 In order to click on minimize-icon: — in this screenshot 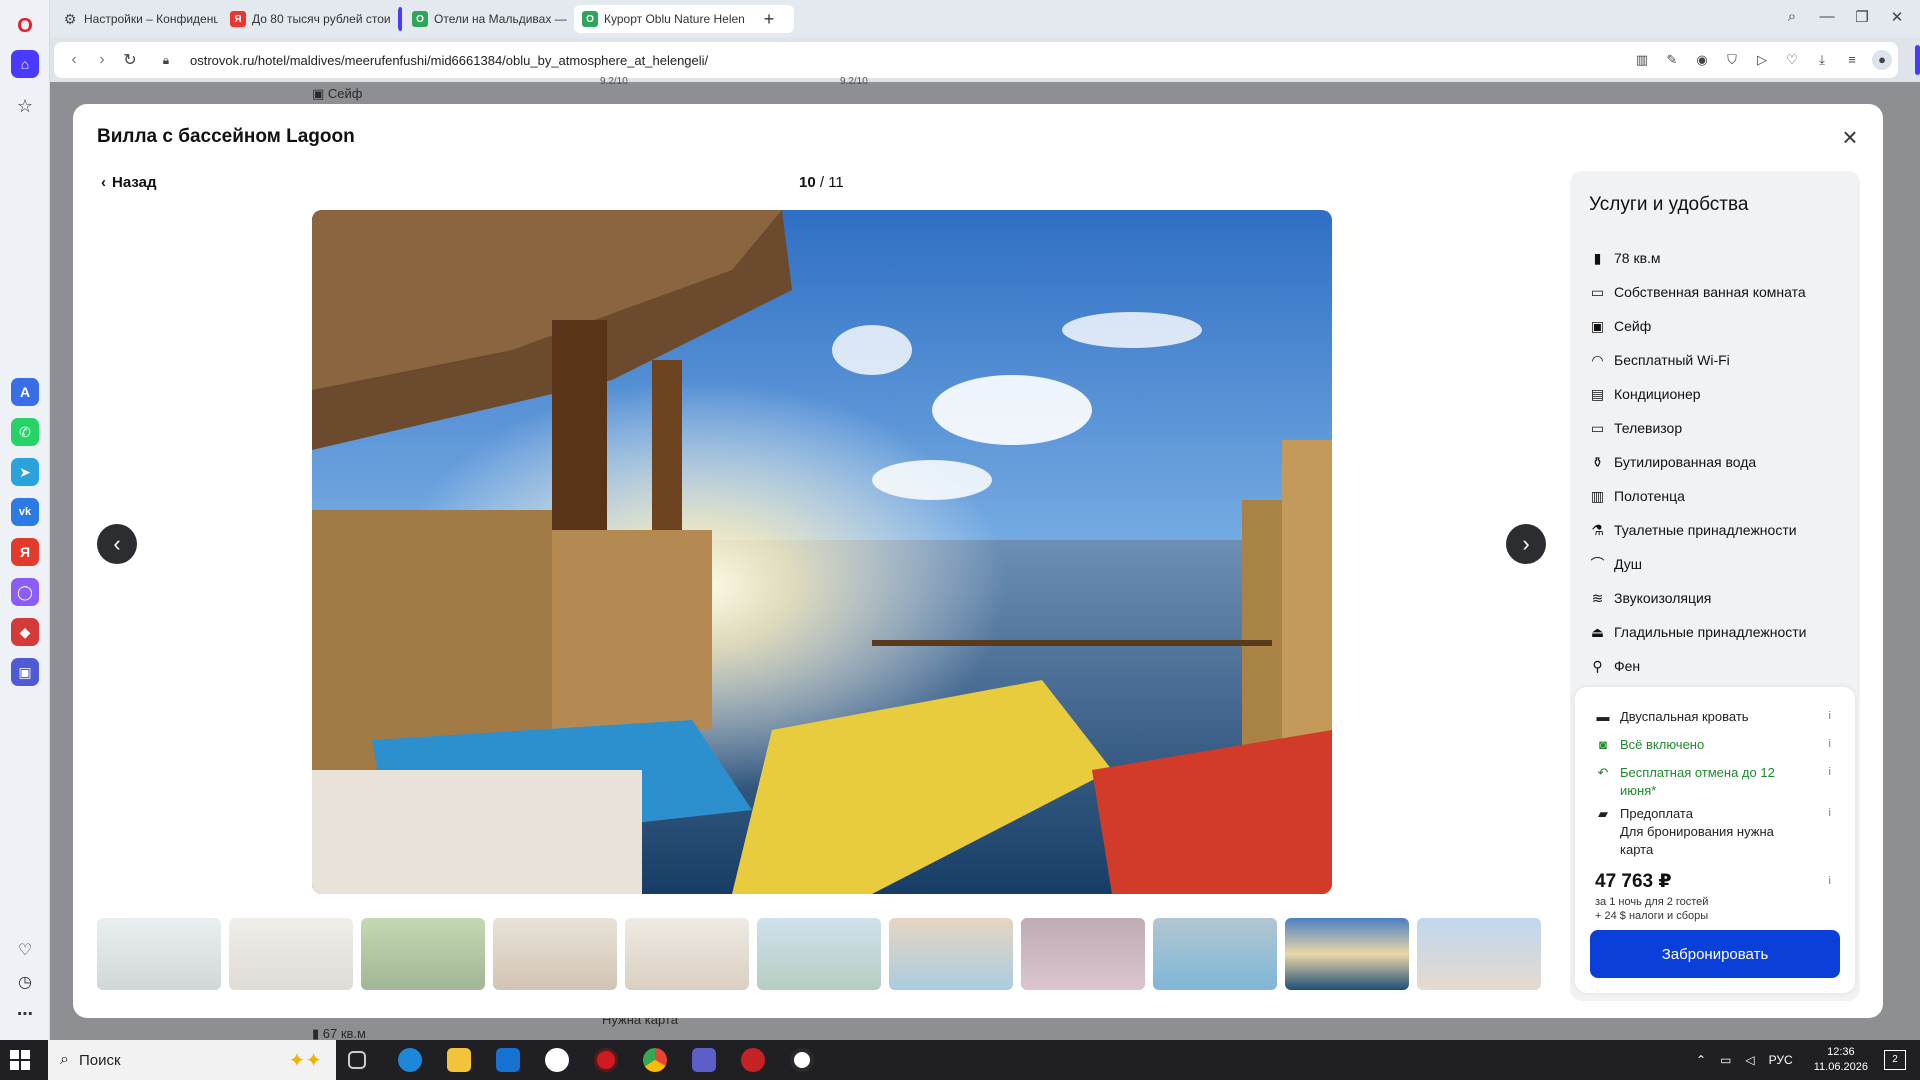, I will do `click(1827, 16)`.